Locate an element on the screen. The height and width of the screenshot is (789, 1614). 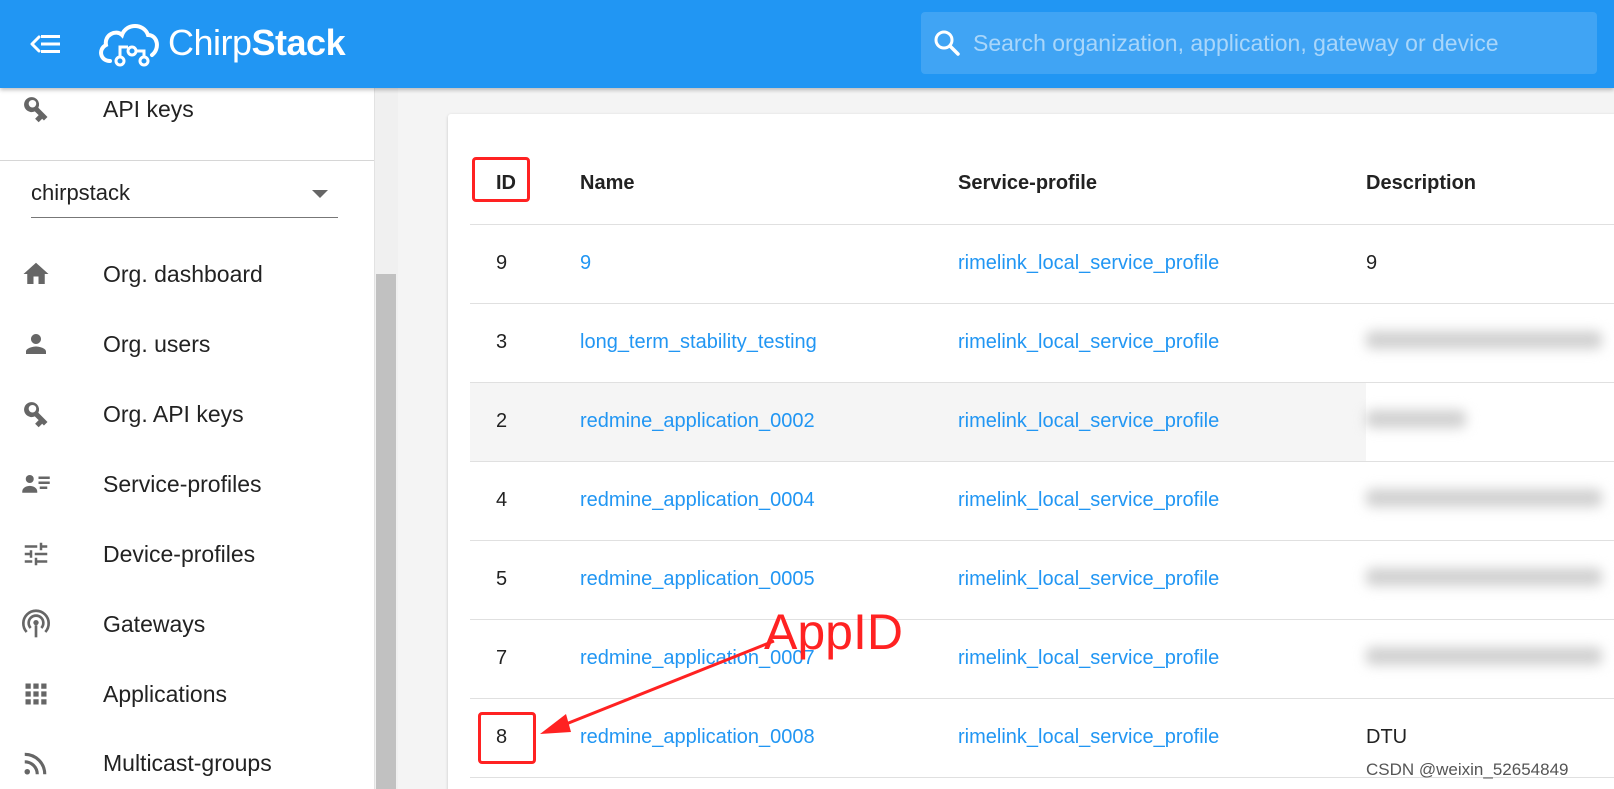
search-bar is located at coordinates (1259, 43).